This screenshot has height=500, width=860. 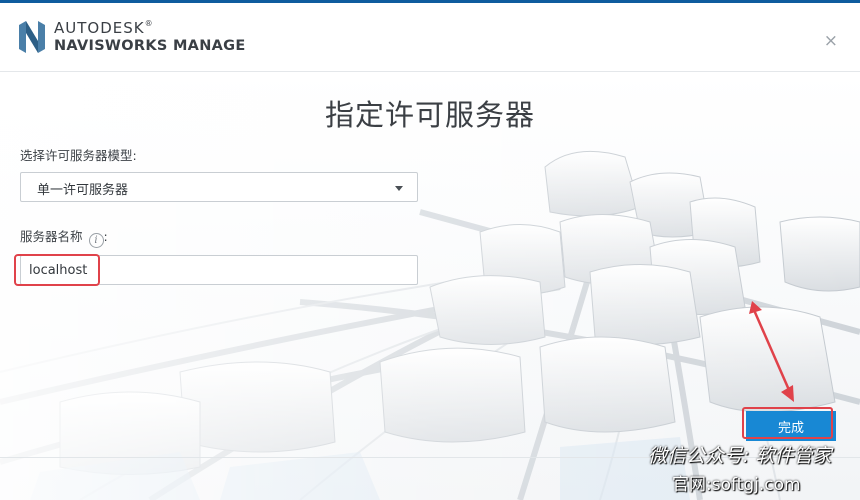 What do you see at coordinates (64, 238) in the screenshot?
I see `server-name-label: 服务器名称 i:` at bounding box center [64, 238].